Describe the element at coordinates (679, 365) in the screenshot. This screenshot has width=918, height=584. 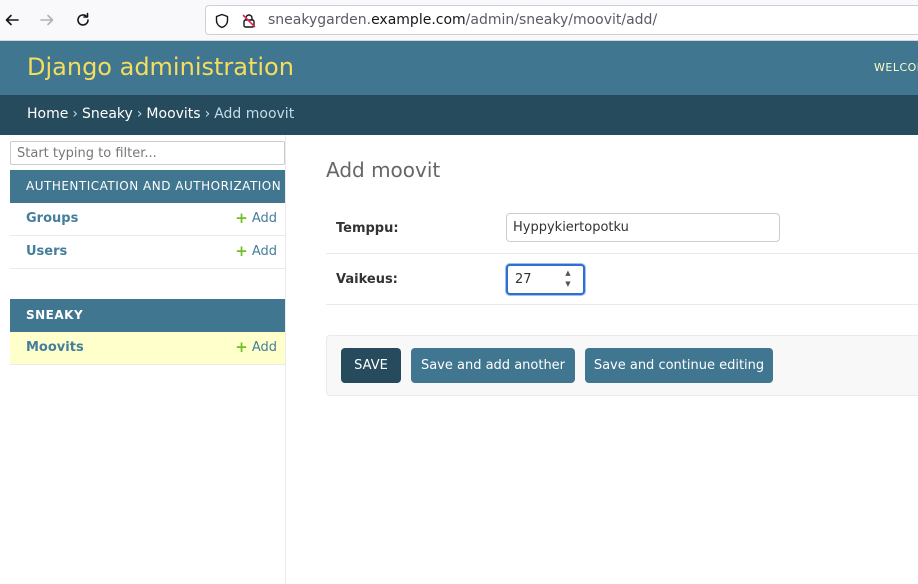
I see `save-and-continue-button: Save and continue editing` at that location.